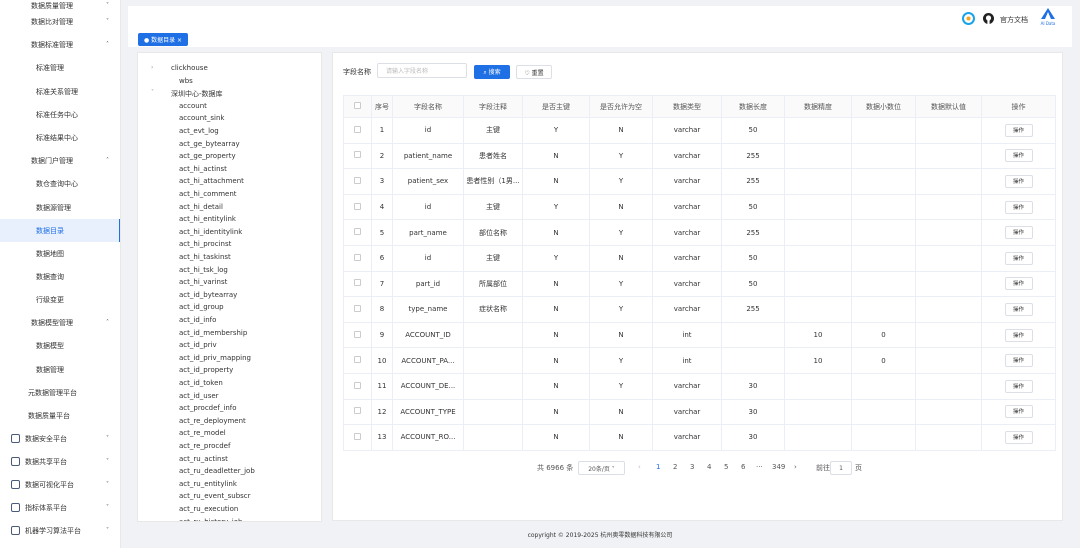 The image size is (1080, 548). I want to click on table-cell: 5, so click(382, 232).